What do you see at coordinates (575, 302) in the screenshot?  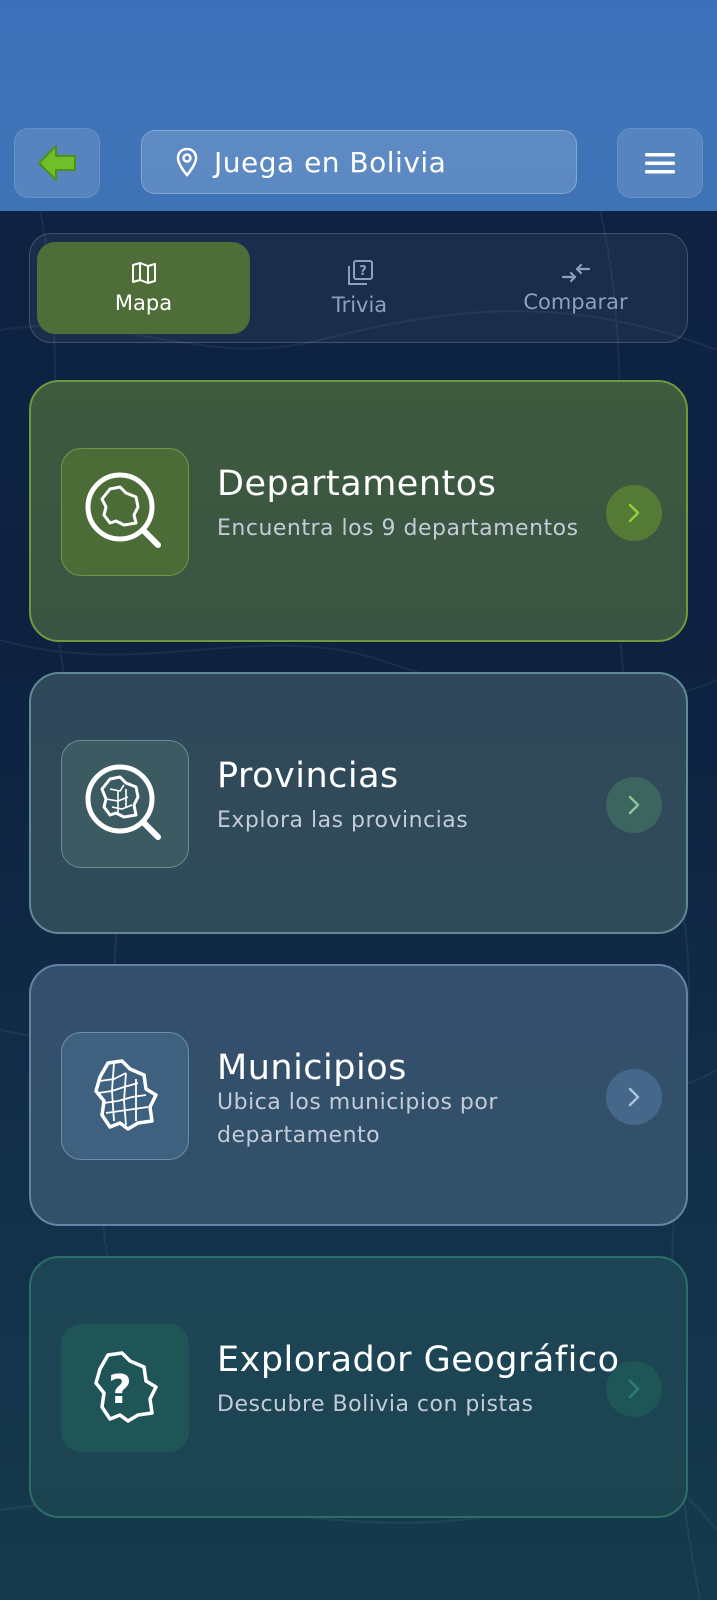 I see `tab-comparar-label: Comparar` at bounding box center [575, 302].